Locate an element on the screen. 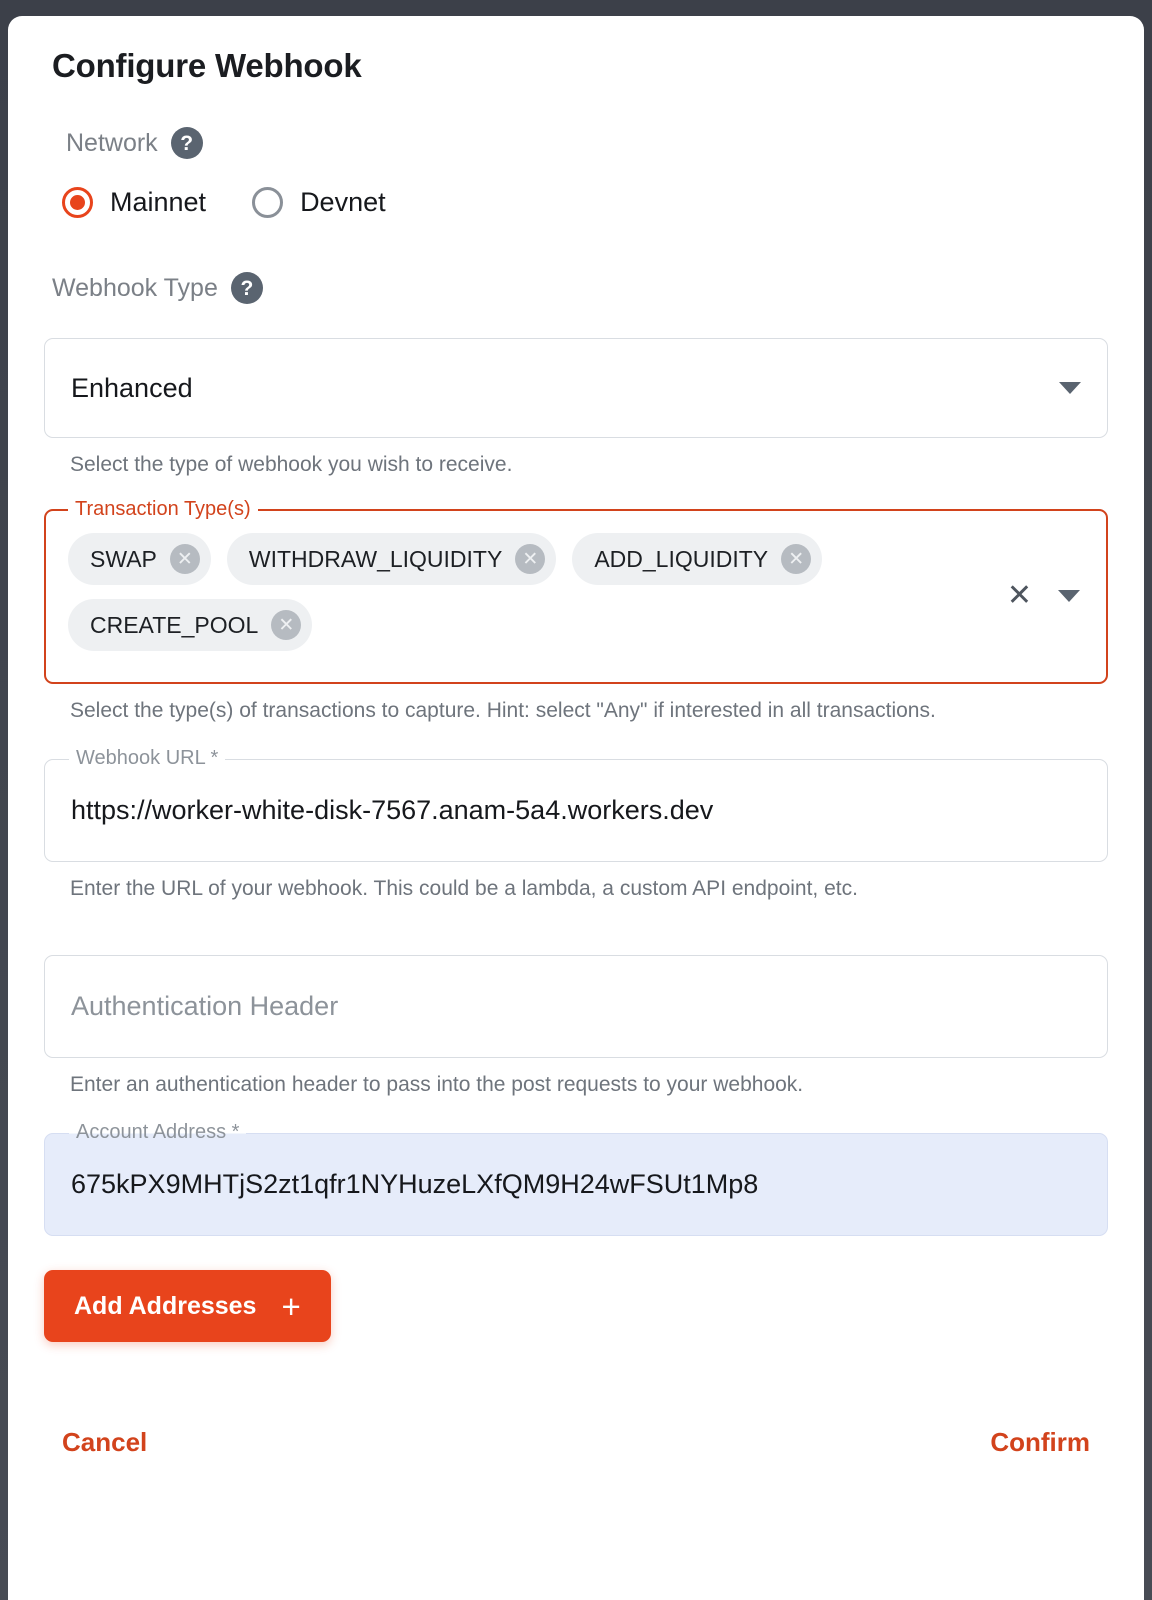 The width and height of the screenshot is (1152, 1600). radio-circle-mainnet is located at coordinates (77, 202).